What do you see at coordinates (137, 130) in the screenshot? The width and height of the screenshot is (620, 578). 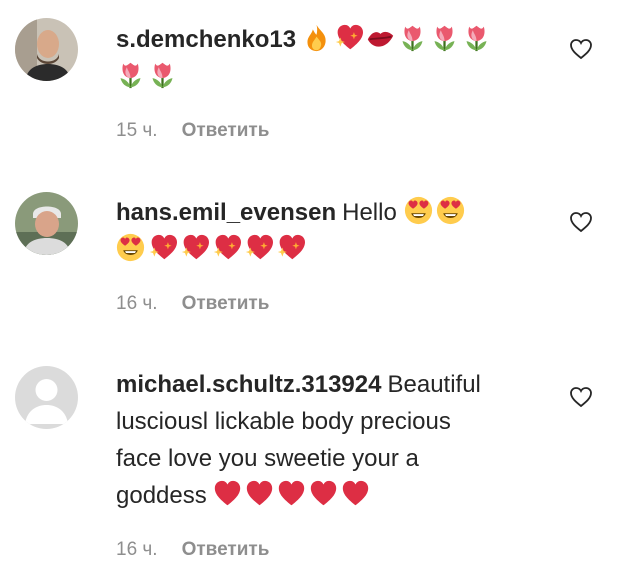 I see `timestamp: 15 ч.` at bounding box center [137, 130].